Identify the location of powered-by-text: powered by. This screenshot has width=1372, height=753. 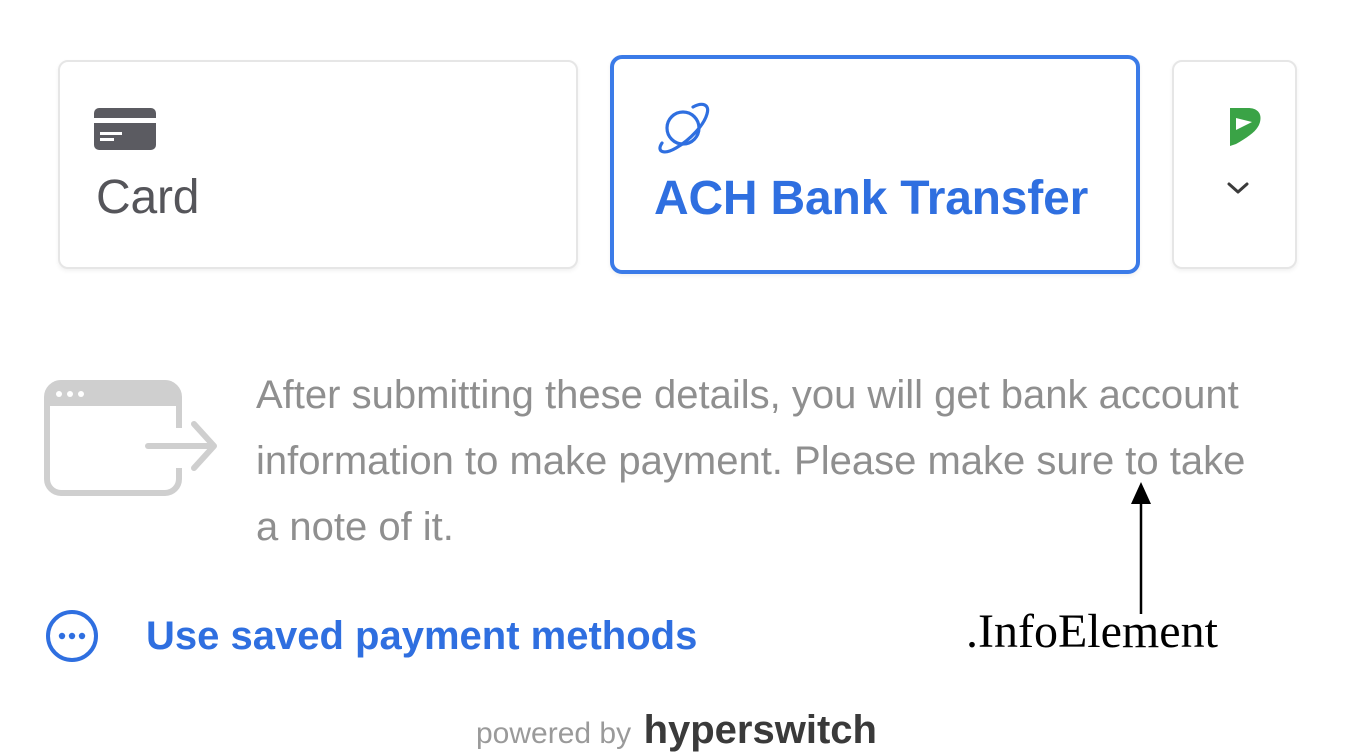
(554, 733).